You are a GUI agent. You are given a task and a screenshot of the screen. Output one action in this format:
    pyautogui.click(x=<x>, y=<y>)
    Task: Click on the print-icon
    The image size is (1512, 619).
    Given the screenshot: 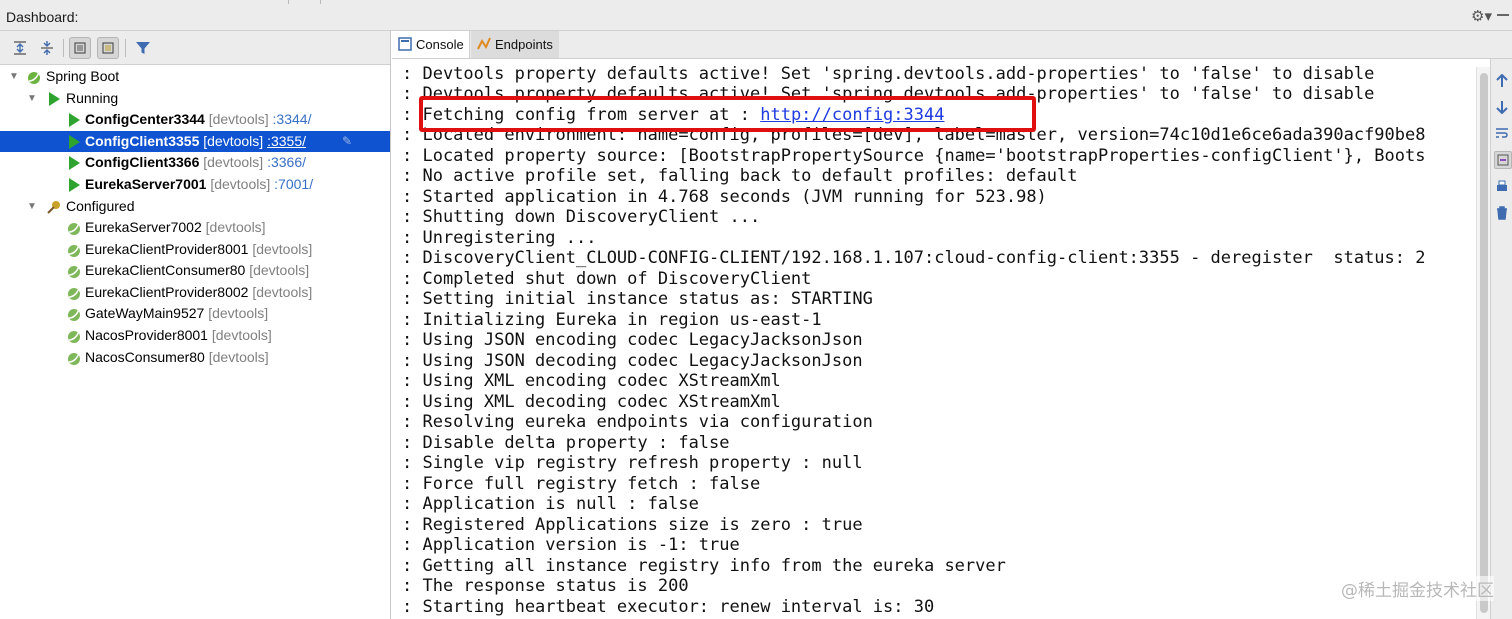 What is the action you would take?
    pyautogui.click(x=1502, y=187)
    